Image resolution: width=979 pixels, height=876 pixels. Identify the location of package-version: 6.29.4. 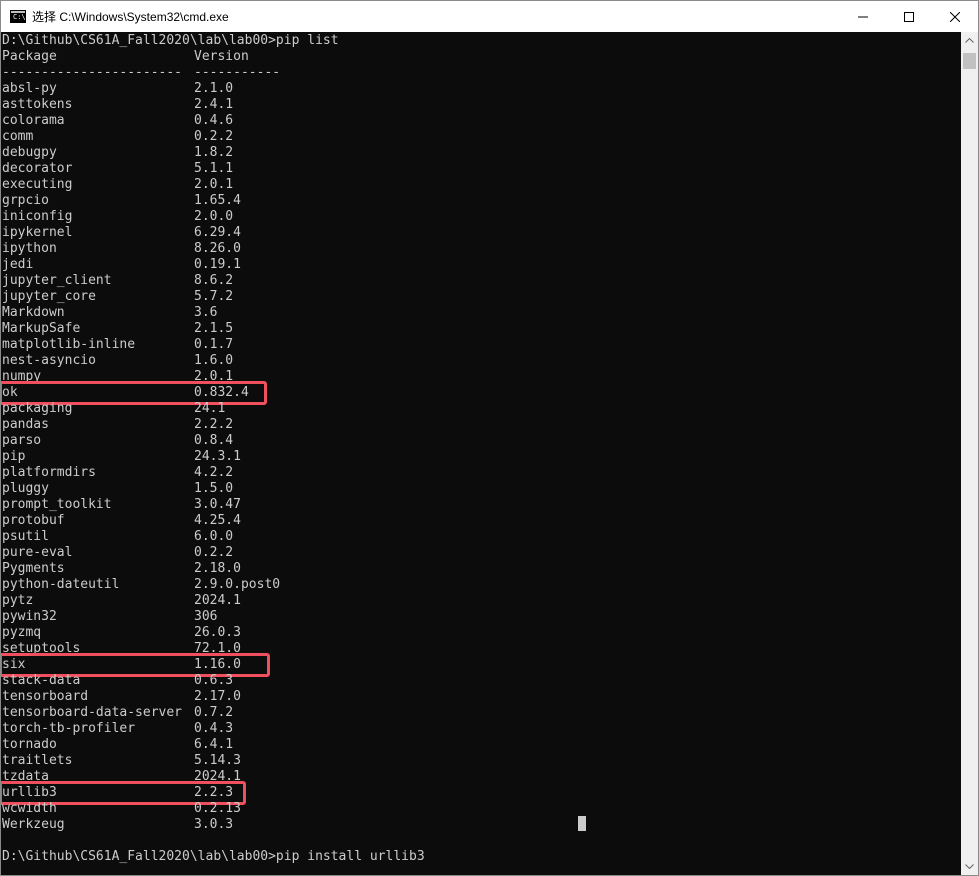
(217, 232).